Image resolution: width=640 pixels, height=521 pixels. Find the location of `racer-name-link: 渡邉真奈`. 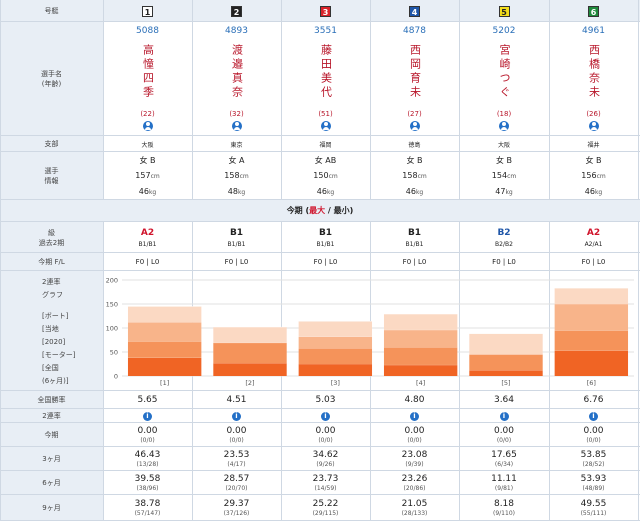

racer-name-link: 渡邉真奈 is located at coordinates (237, 72).